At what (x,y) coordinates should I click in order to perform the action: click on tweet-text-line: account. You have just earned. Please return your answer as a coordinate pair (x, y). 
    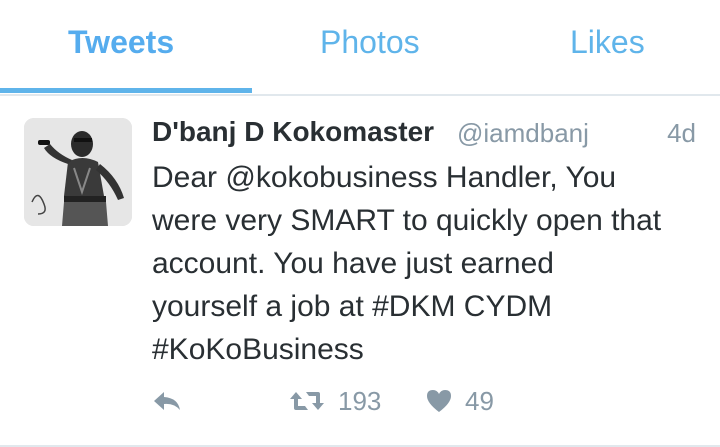
    Looking at the image, I should click on (353, 263).